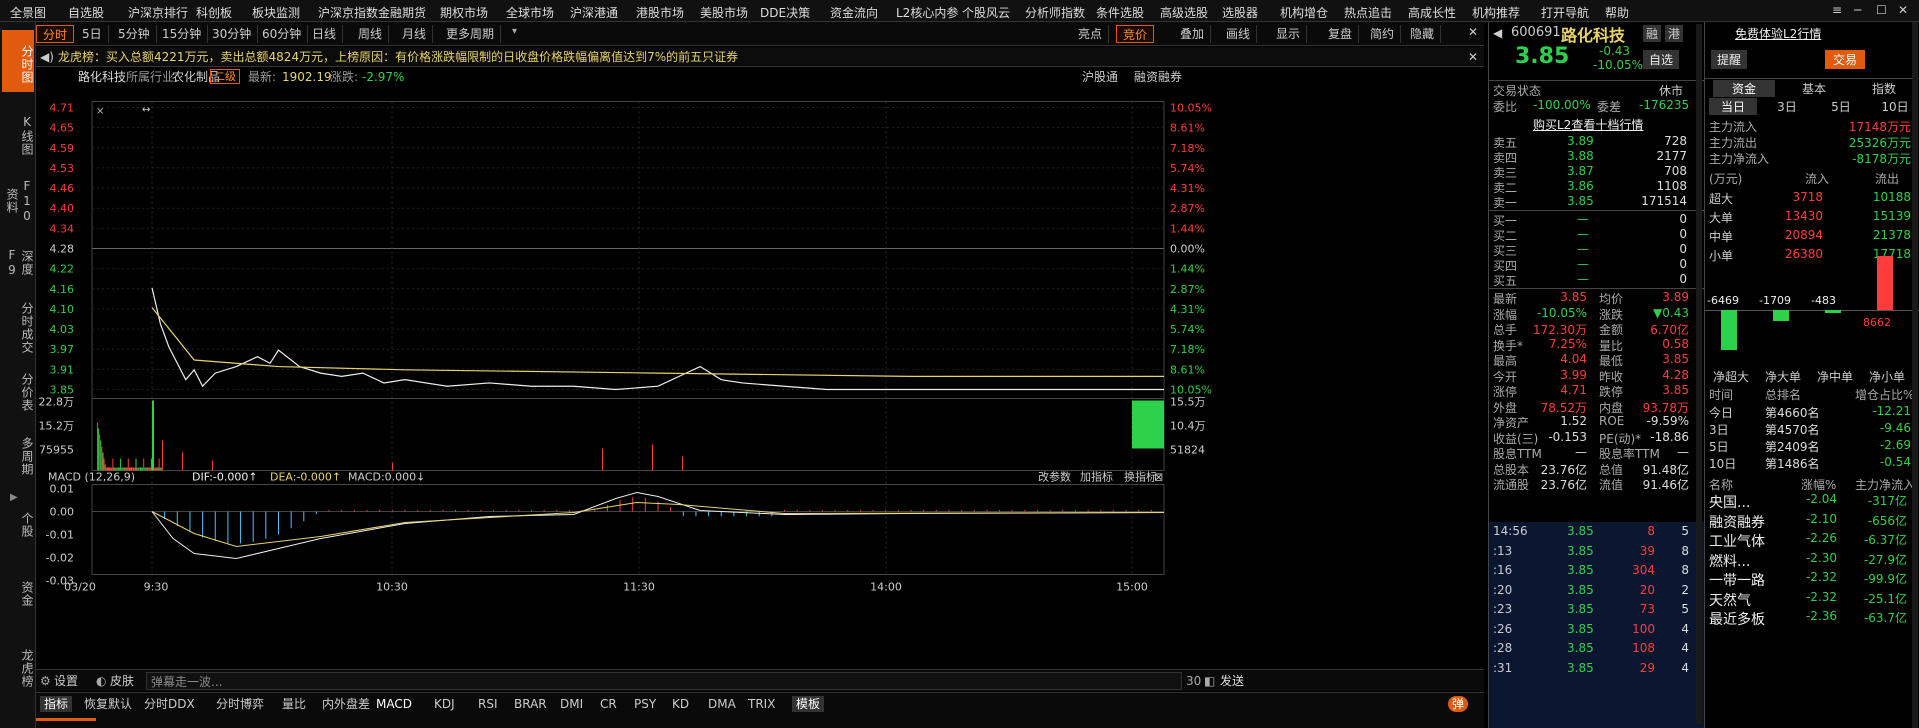 The width and height of the screenshot is (1919, 728). I want to click on tag-hgt: 沪股通, so click(1100, 77).